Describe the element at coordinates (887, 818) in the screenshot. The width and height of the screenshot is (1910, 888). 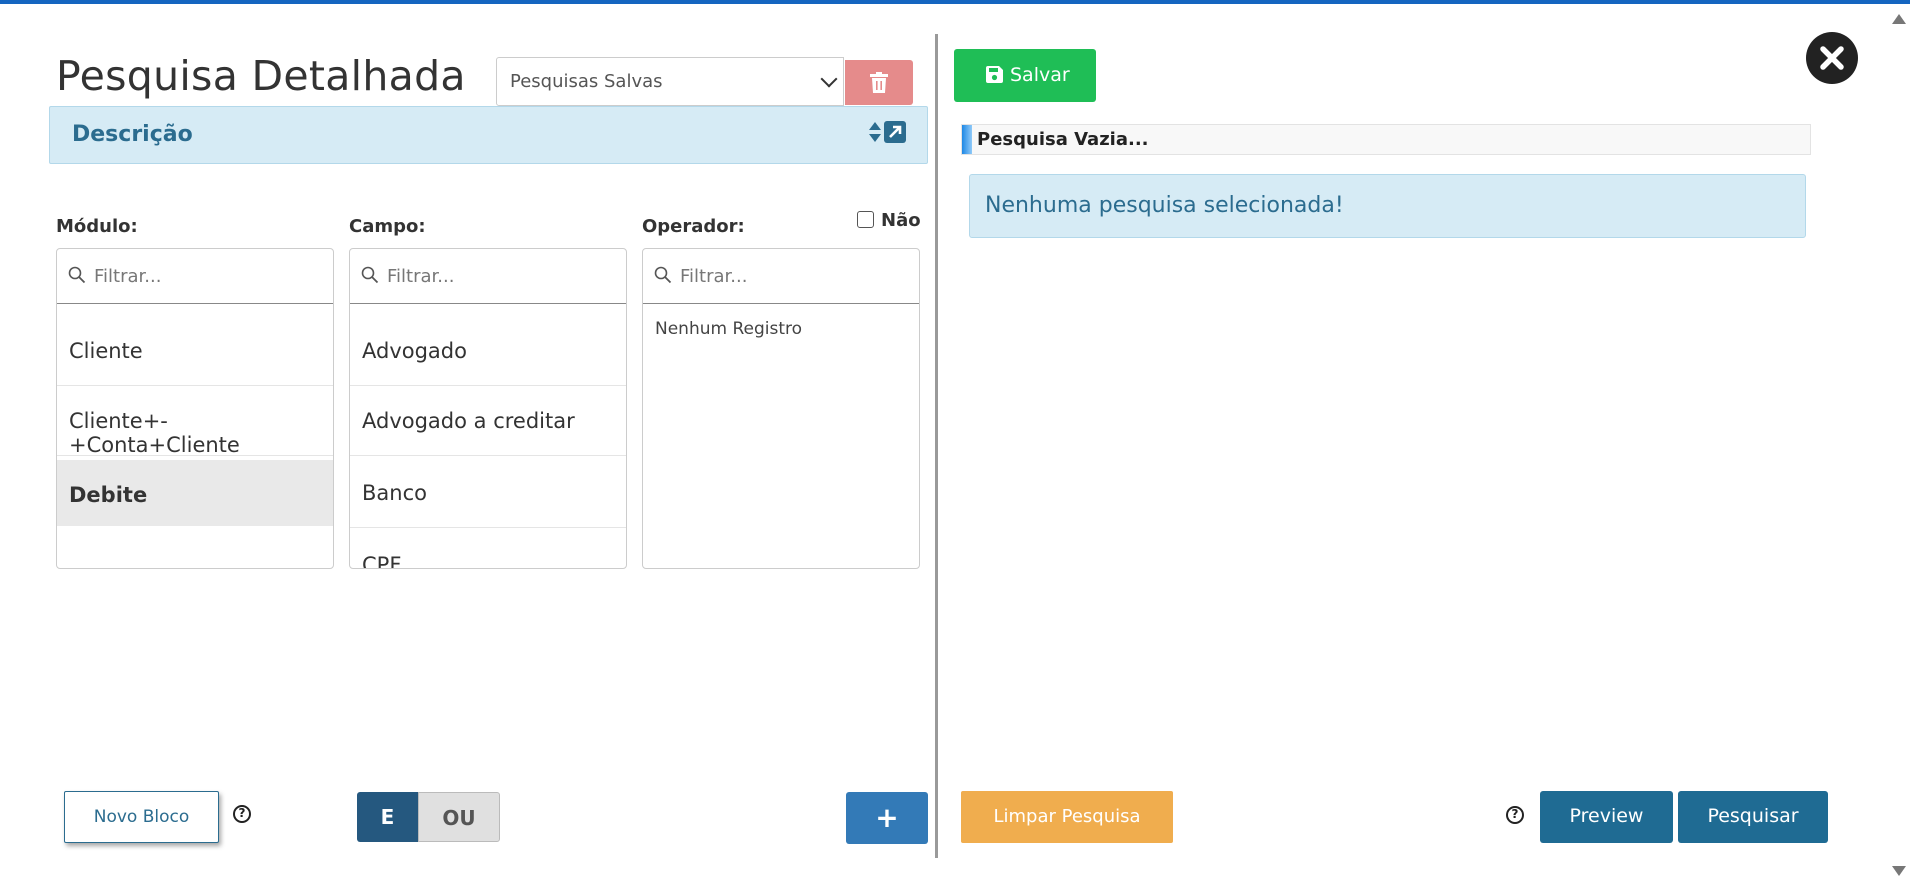
I see `add-condition-button: +` at that location.